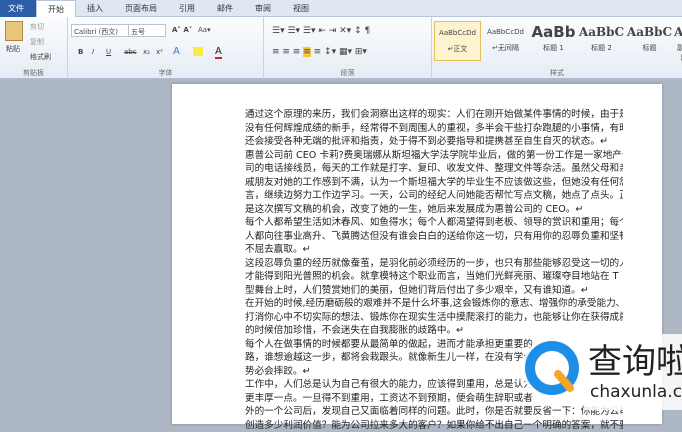 The width and height of the screenshot is (682, 432). Describe the element at coordinates (678, 32) in the screenshot. I see `style-preview: AaB` at that location.